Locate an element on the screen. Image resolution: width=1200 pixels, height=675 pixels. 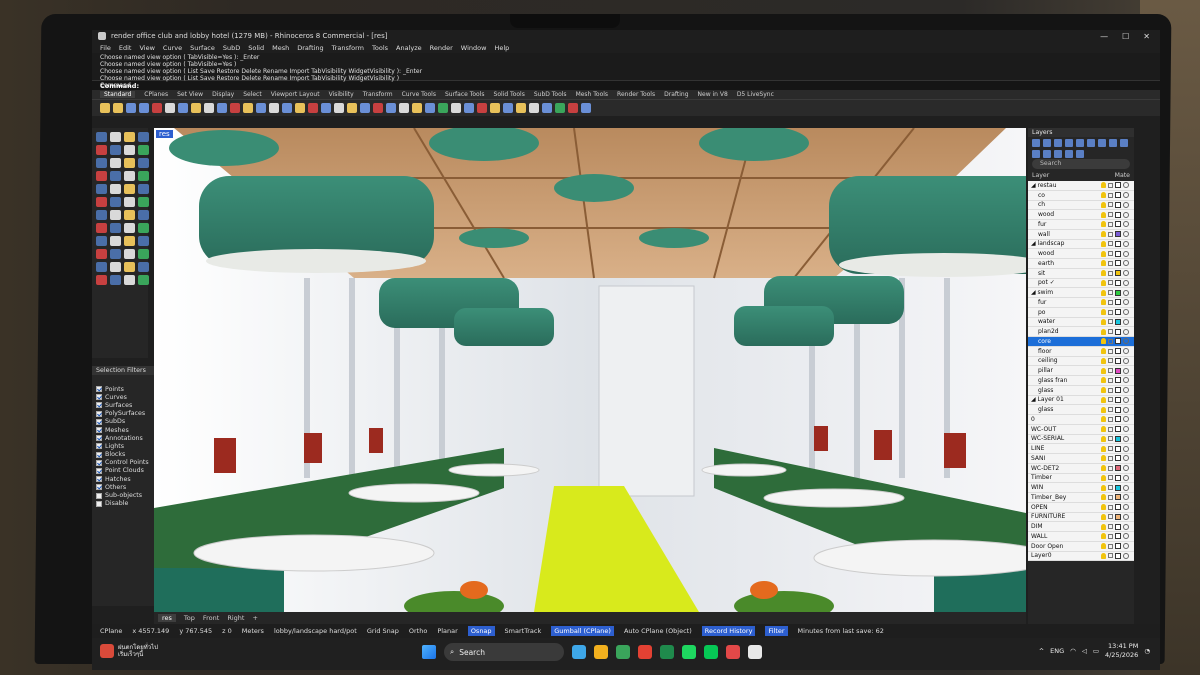
layer-row: WIN is located at coordinates (1081, 488).